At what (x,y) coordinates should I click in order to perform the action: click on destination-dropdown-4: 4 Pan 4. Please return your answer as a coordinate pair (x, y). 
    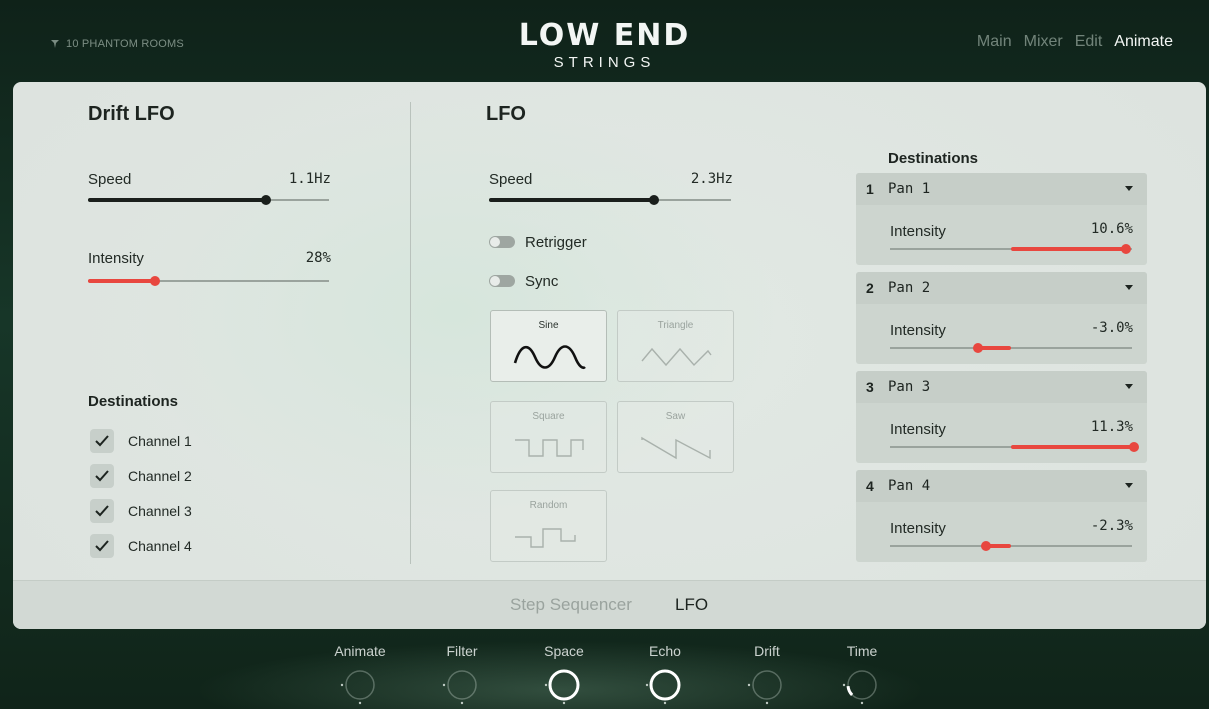
    Looking at the image, I should click on (1001, 486).